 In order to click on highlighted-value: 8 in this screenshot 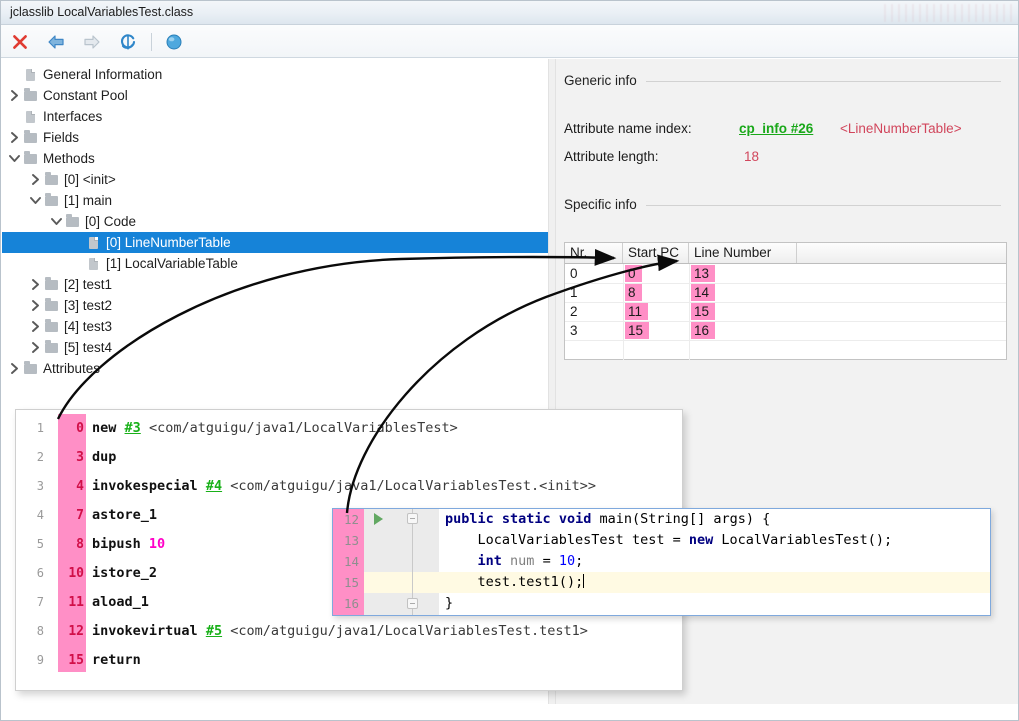, I will do `click(633, 292)`.